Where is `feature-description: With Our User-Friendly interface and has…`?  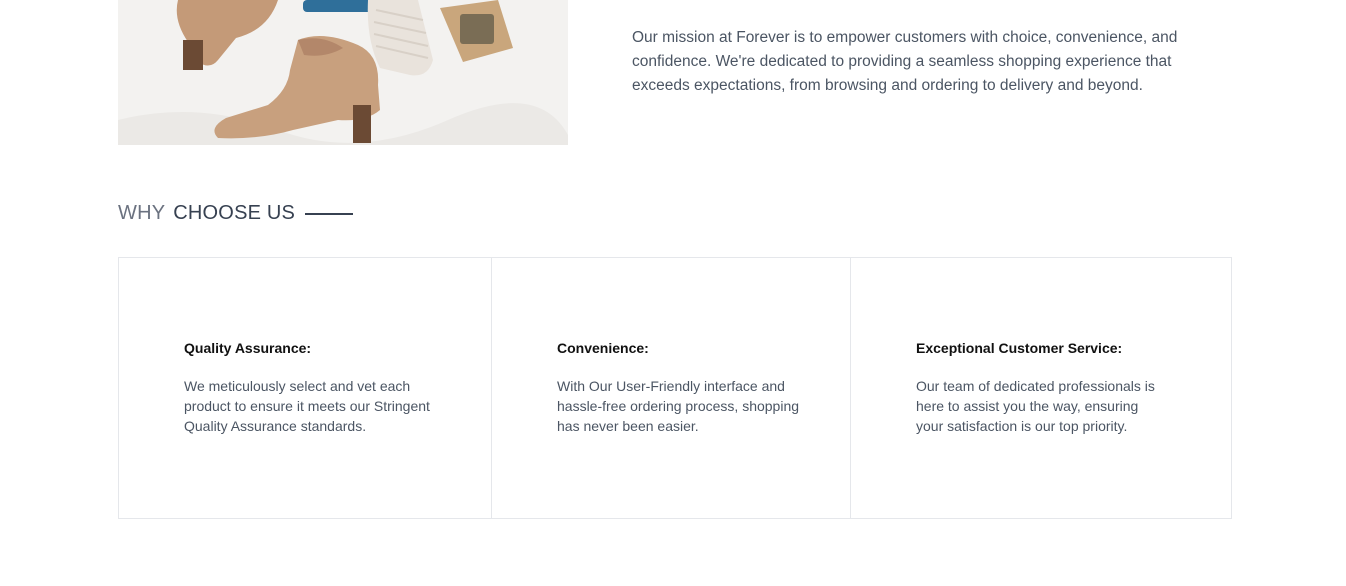
feature-description: With Our User-Friendly interface and has… is located at coordinates (678, 406).